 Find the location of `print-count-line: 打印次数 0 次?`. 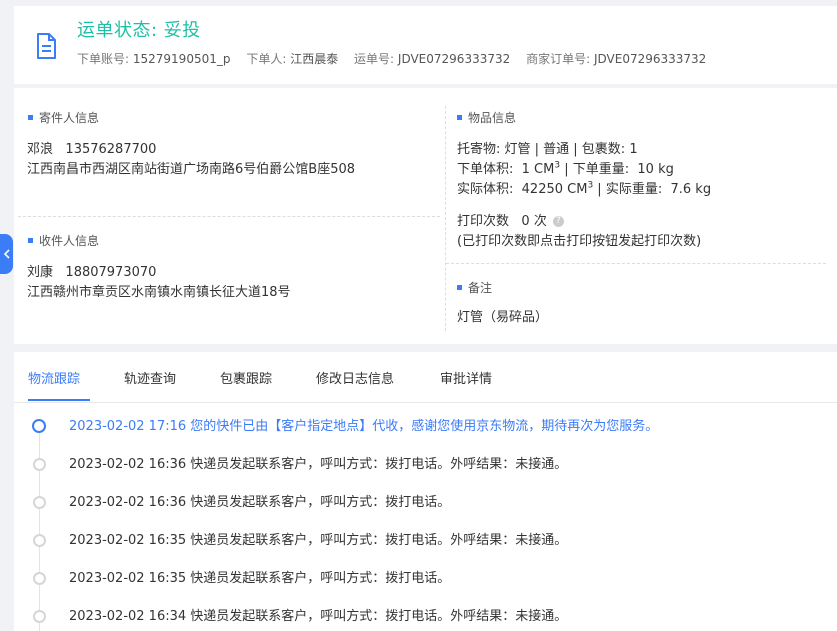

print-count-line: 打印次数 0 次? is located at coordinates (510, 219).